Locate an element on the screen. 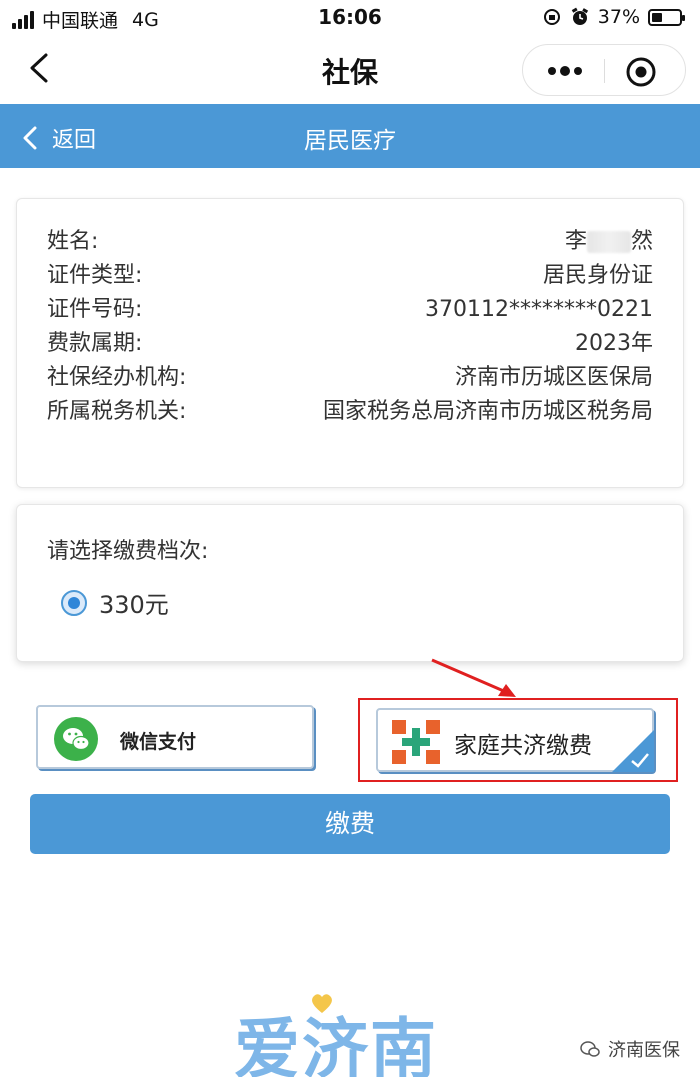  wechat-pay-label: 微信支付 is located at coordinates (158, 742).